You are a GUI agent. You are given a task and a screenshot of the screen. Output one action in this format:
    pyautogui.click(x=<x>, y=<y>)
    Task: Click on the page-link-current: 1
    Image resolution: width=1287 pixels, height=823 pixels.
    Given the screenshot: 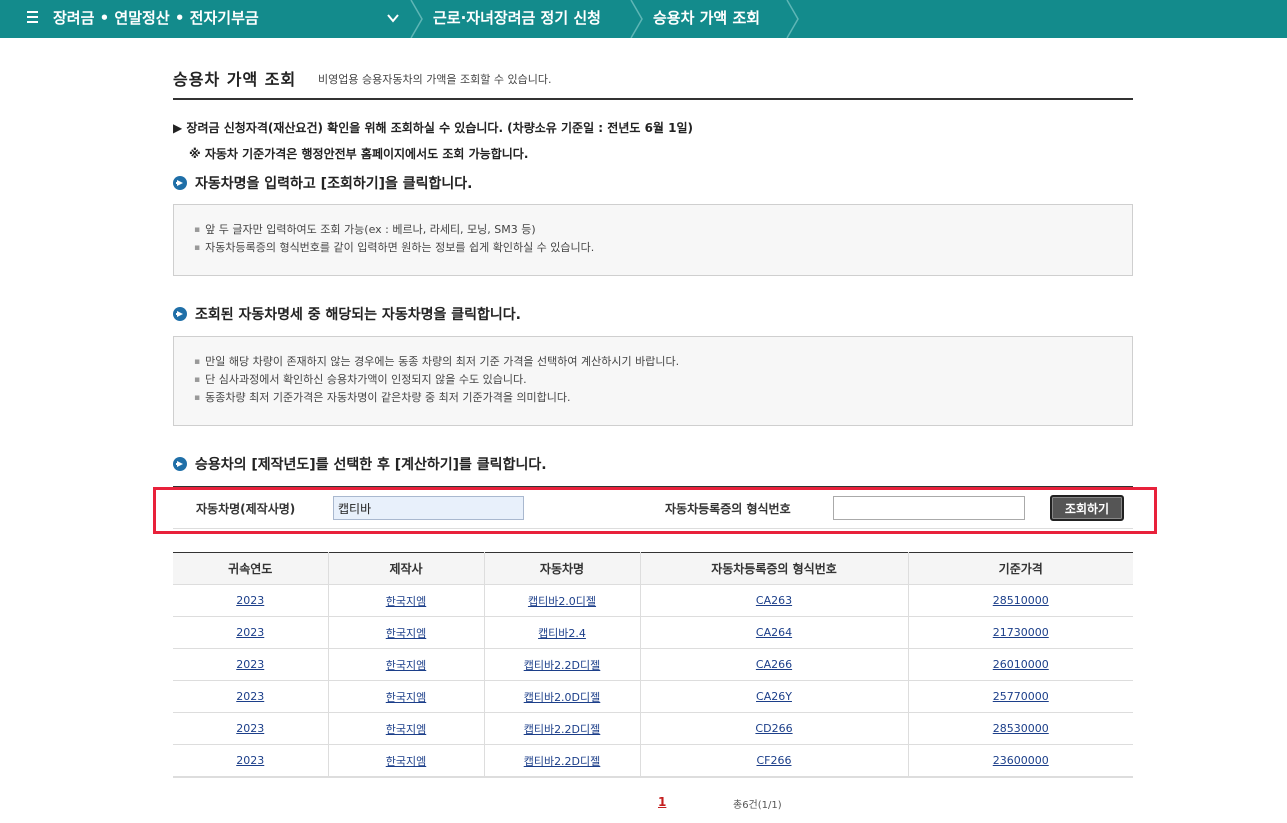 What is the action you would take?
    pyautogui.click(x=662, y=802)
    